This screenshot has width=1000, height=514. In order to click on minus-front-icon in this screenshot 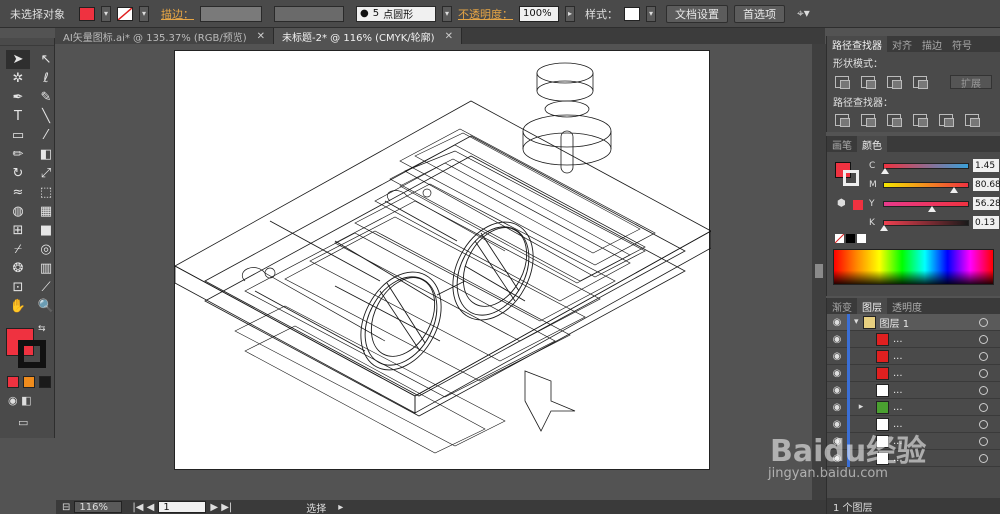, I will do `click(868, 82)`.